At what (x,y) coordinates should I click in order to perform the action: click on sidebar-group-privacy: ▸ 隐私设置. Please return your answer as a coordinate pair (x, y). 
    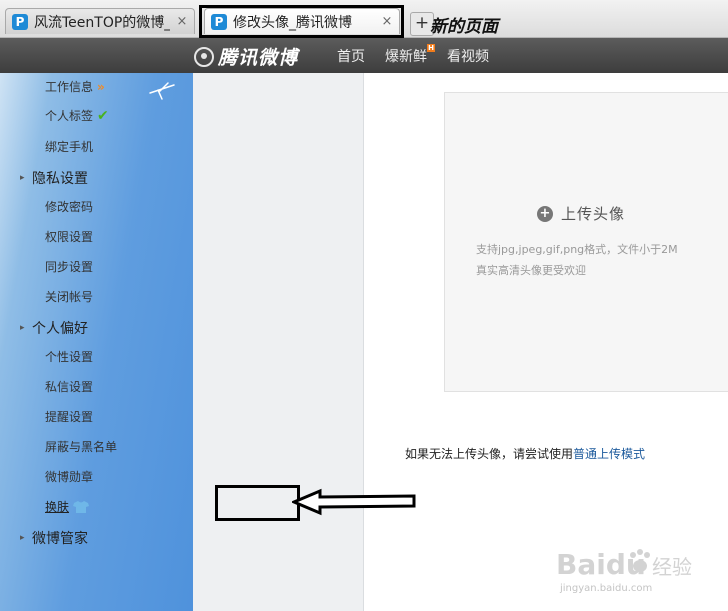
    Looking at the image, I should click on (54, 178).